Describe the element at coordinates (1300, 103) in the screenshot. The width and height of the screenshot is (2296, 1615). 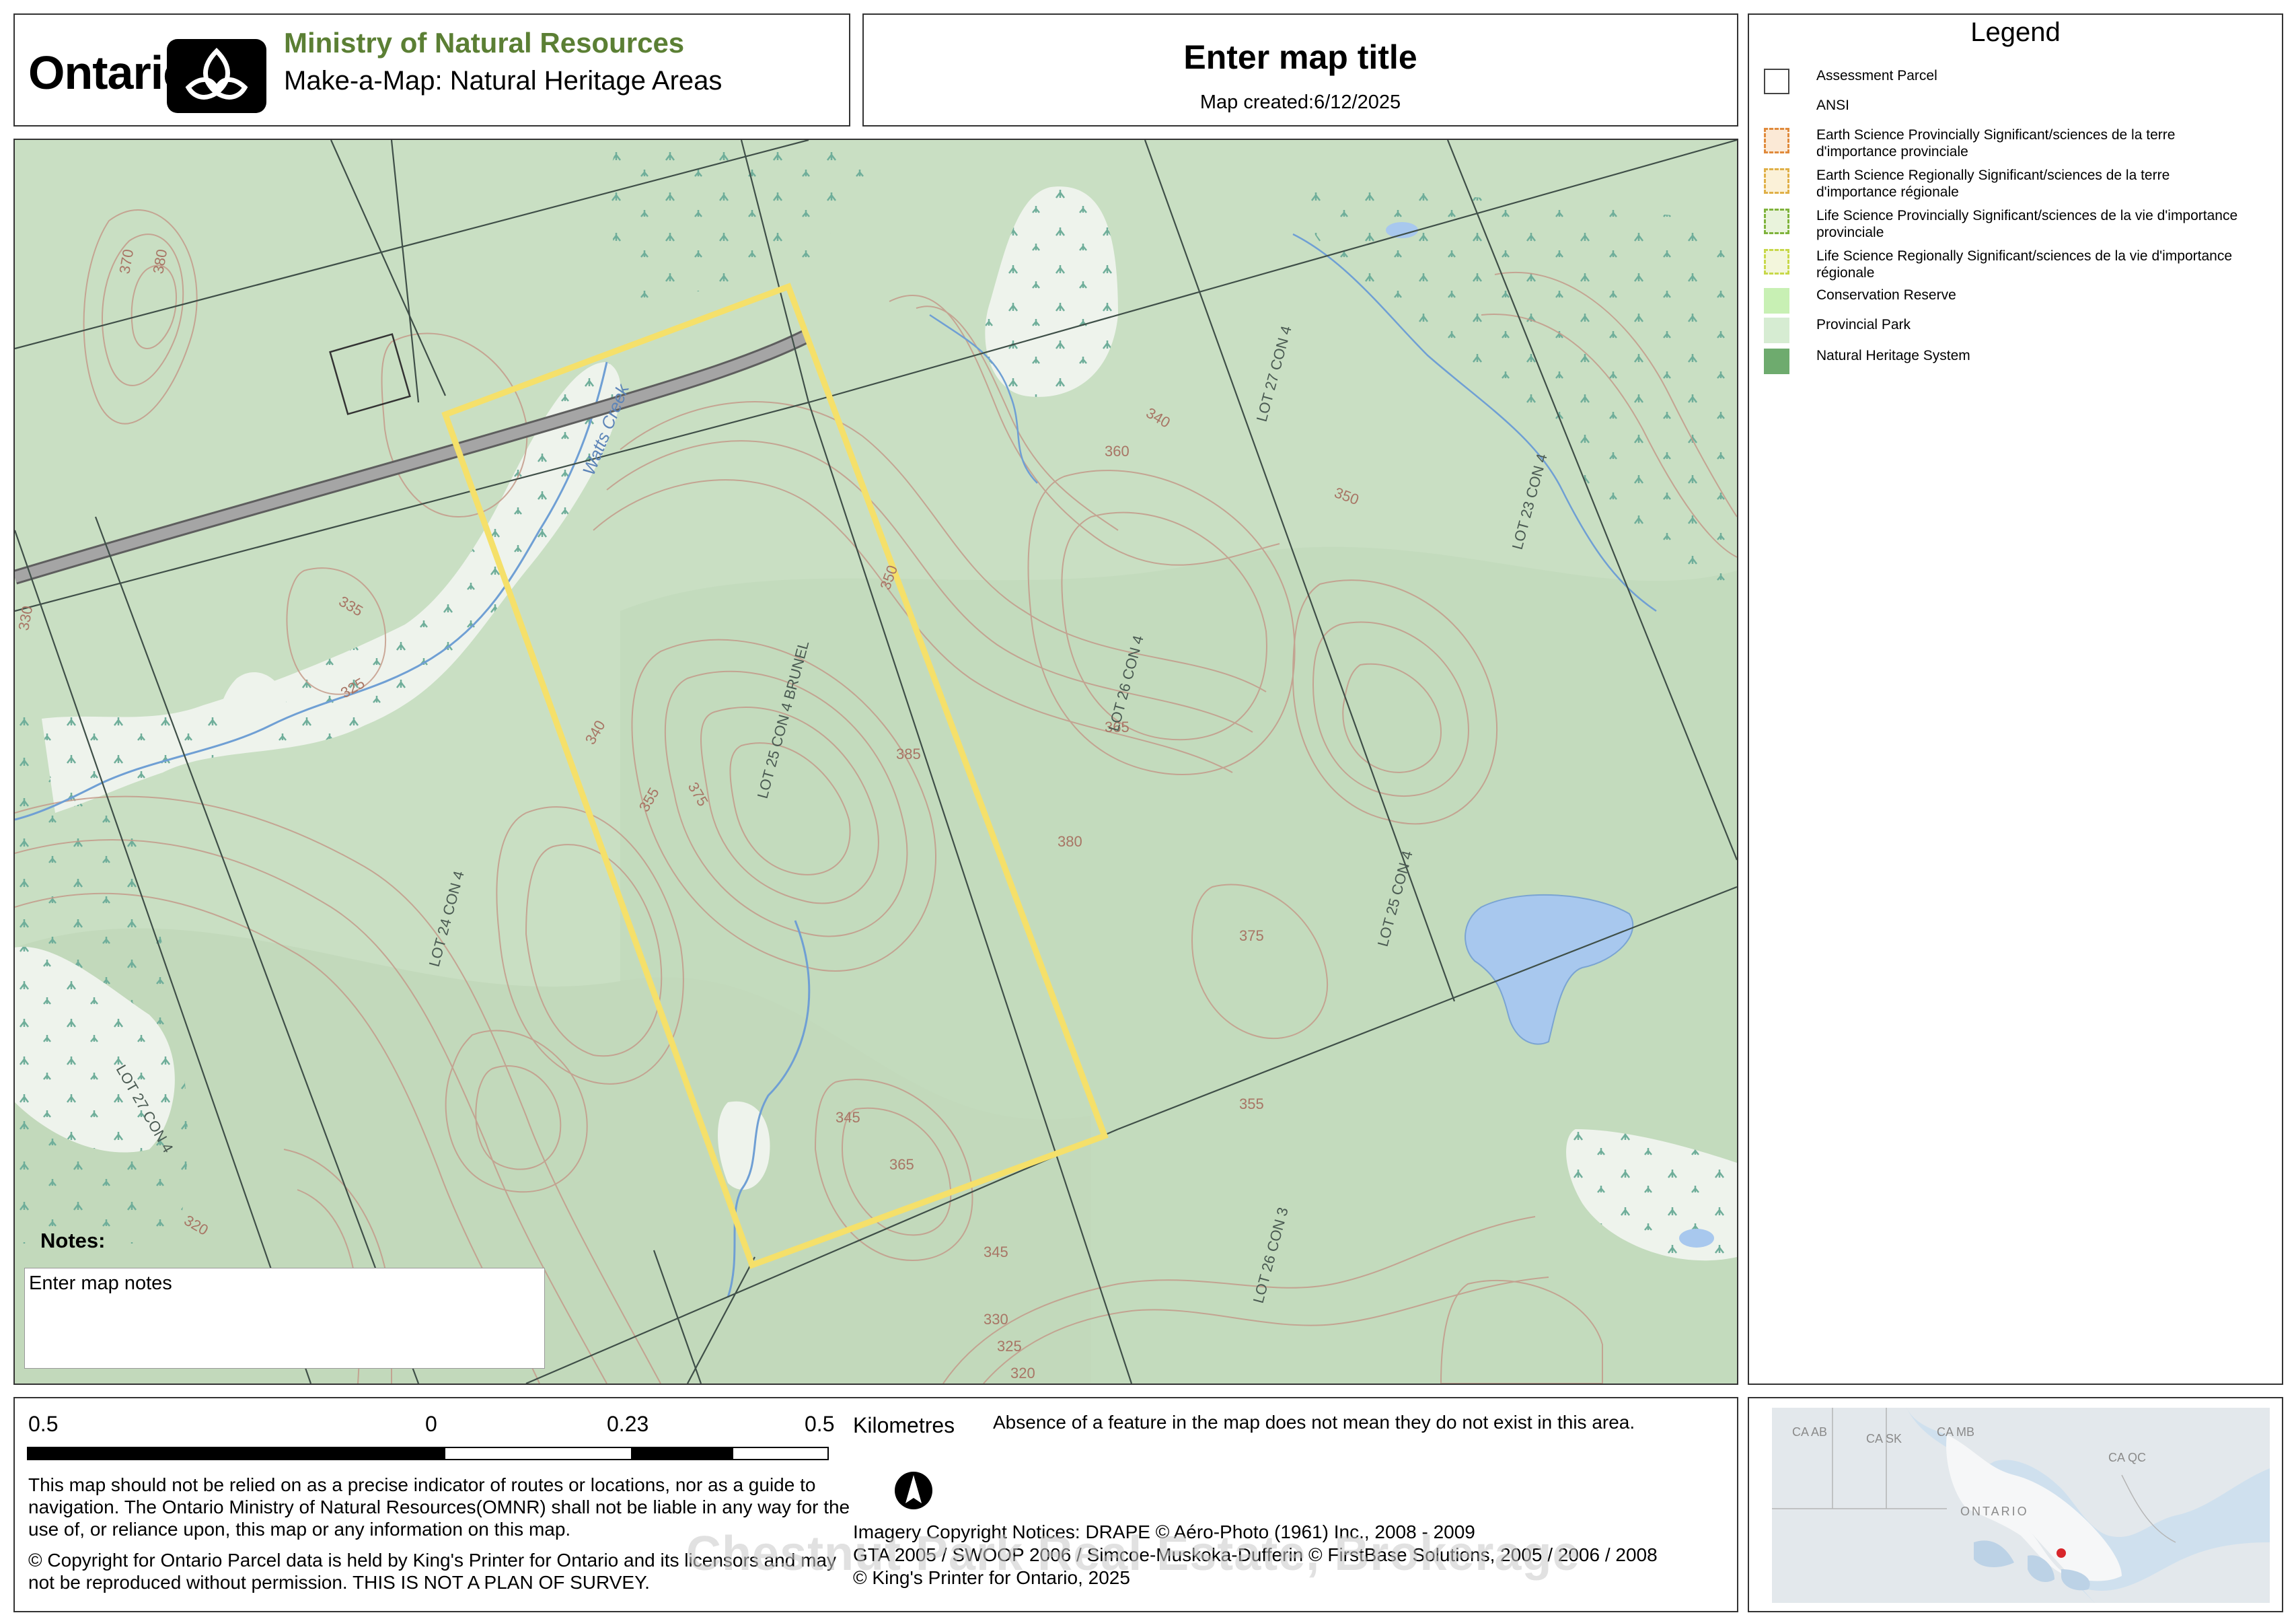
I see `map-created-date: Map created:6/12/2025` at that location.